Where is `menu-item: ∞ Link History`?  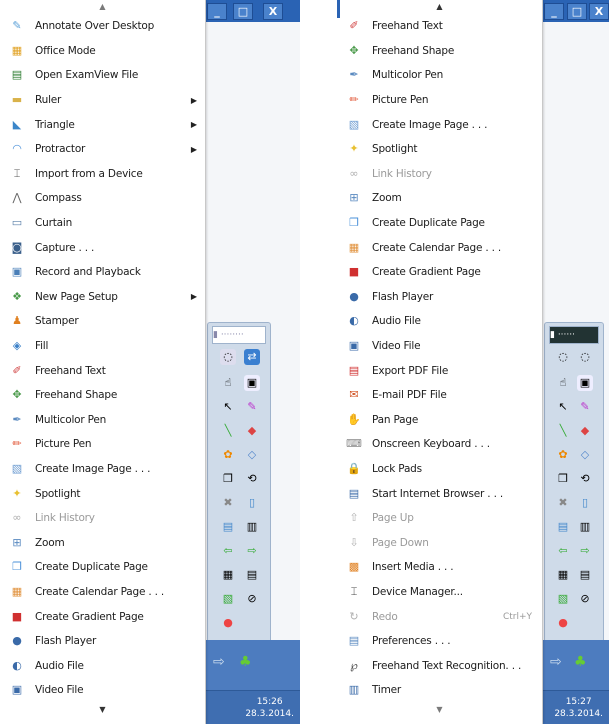 menu-item: ∞ Link History is located at coordinates (102, 518).